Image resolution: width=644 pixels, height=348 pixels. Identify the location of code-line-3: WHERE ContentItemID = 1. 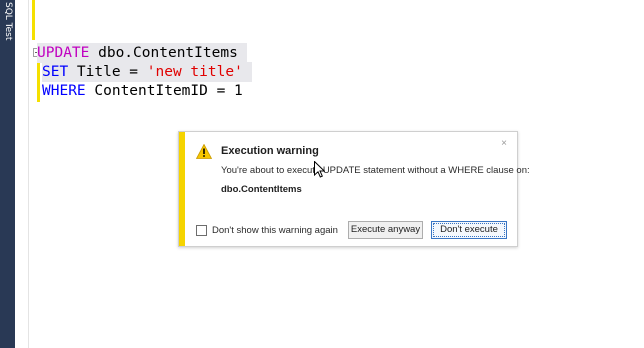
(142, 91).